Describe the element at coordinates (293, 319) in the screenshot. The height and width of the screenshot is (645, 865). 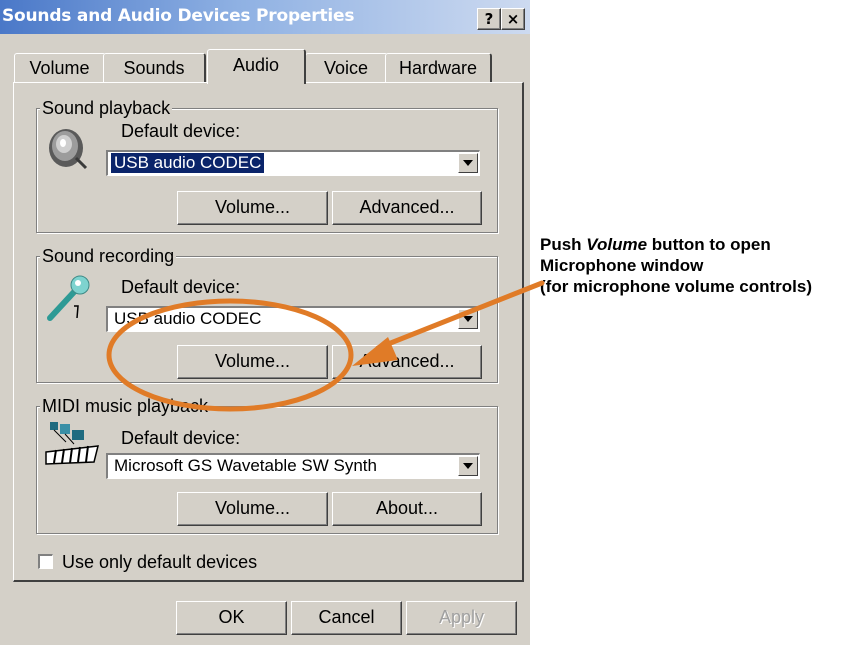
I see `recording-device-select: USB audio CODEC` at that location.